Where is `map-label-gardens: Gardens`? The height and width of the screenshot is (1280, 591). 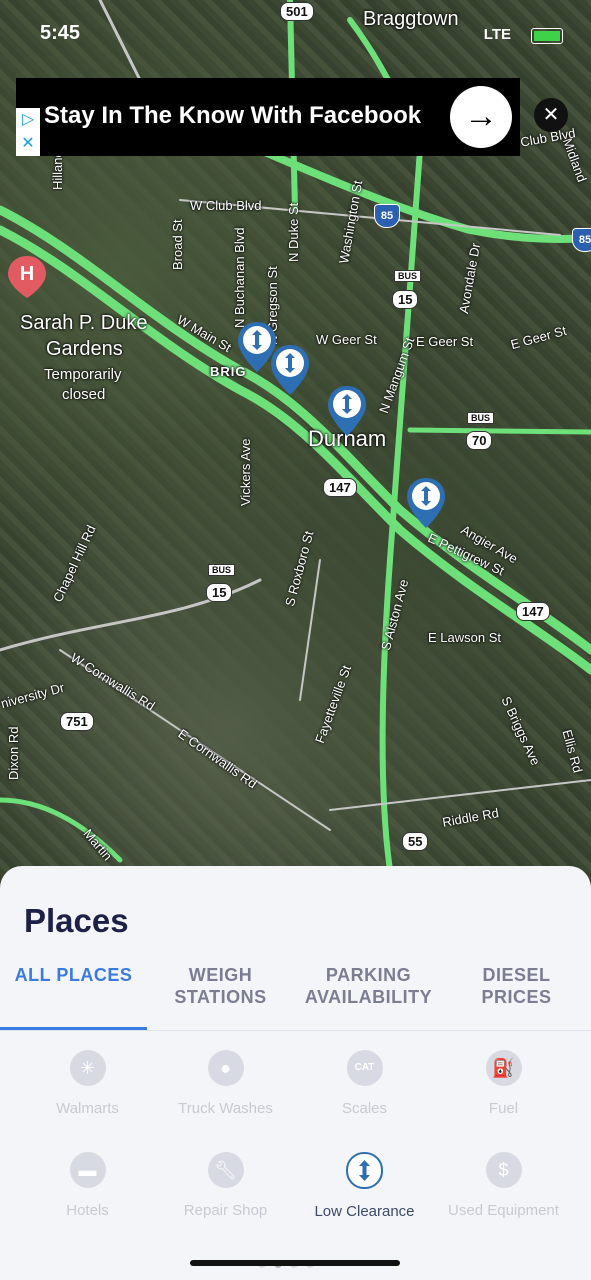
map-label-gardens: Gardens is located at coordinates (84, 349).